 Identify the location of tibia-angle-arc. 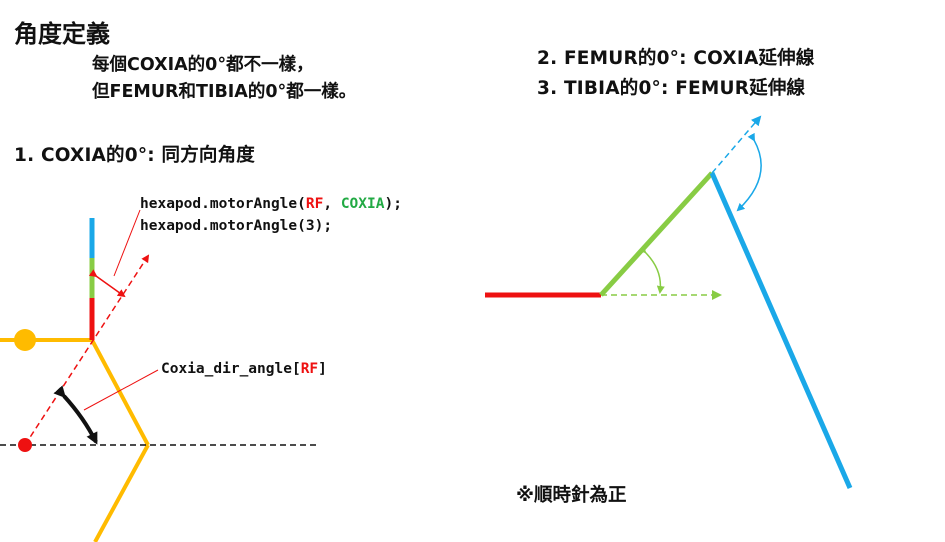
(749, 172).